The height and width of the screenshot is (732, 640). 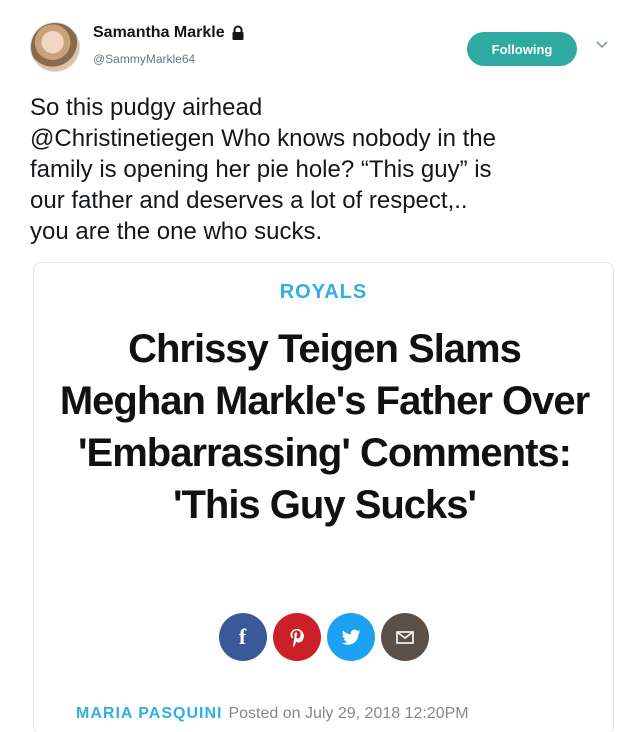 I want to click on email-share-button, so click(x=404, y=637).